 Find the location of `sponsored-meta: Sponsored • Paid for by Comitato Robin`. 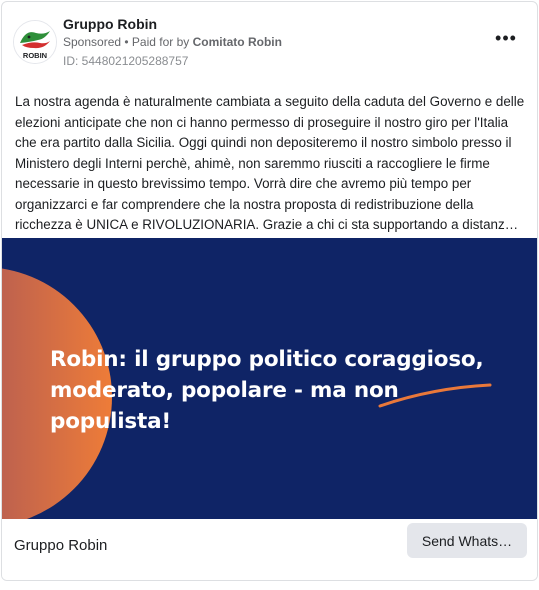

sponsored-meta: Sponsored • Paid for by Comitato Robin is located at coordinates (172, 42).